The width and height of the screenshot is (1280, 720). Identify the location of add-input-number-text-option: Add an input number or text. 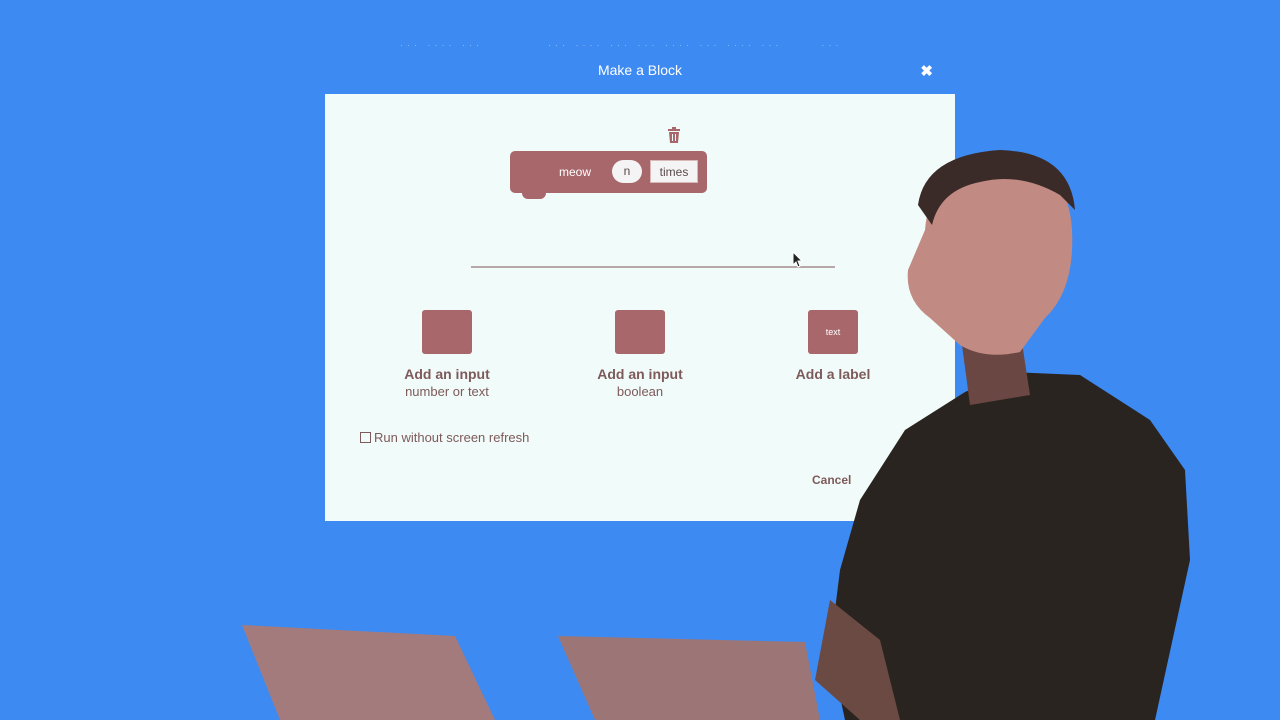
(447, 354).